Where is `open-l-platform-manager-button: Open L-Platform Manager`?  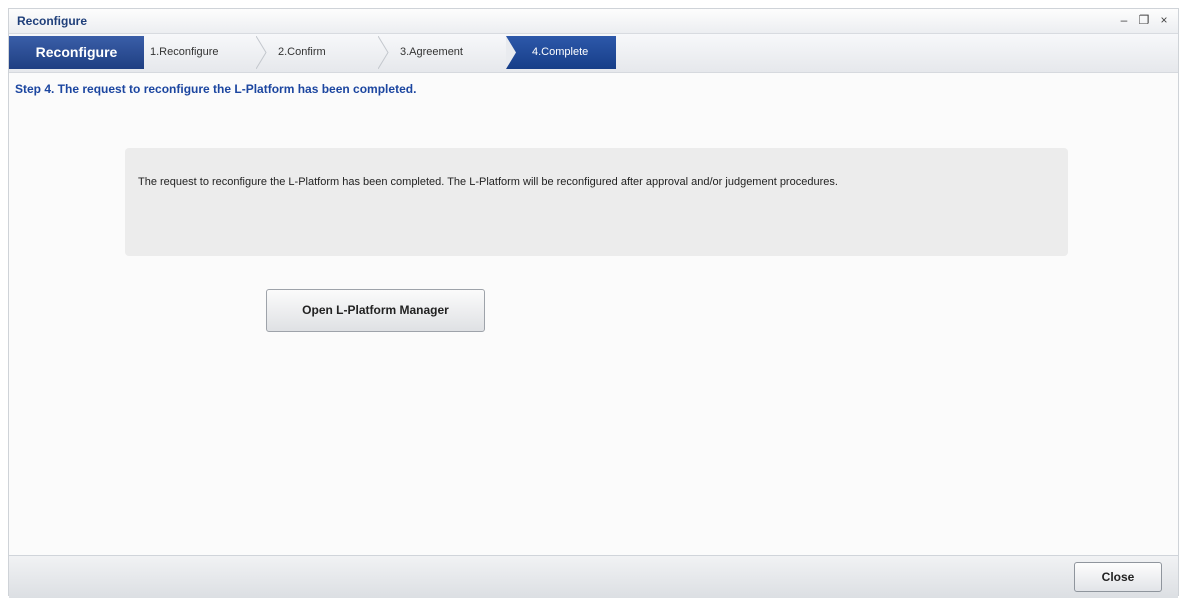 open-l-platform-manager-button: Open L-Platform Manager is located at coordinates (375, 310).